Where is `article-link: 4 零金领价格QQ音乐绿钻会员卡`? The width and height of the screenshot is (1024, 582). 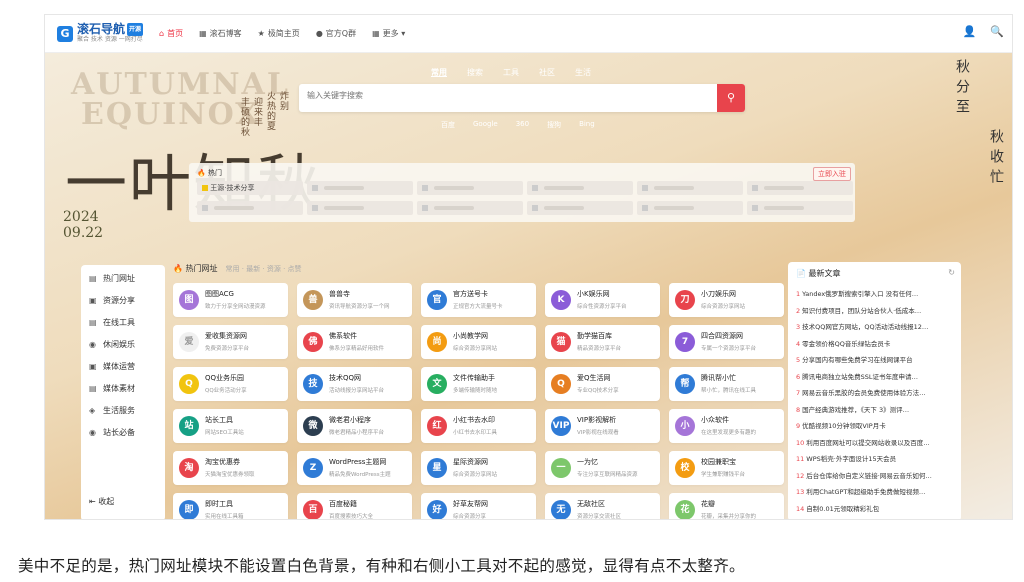
article-link: 4 零金领价格QQ音乐绿钻会员卡 is located at coordinates (876, 343).